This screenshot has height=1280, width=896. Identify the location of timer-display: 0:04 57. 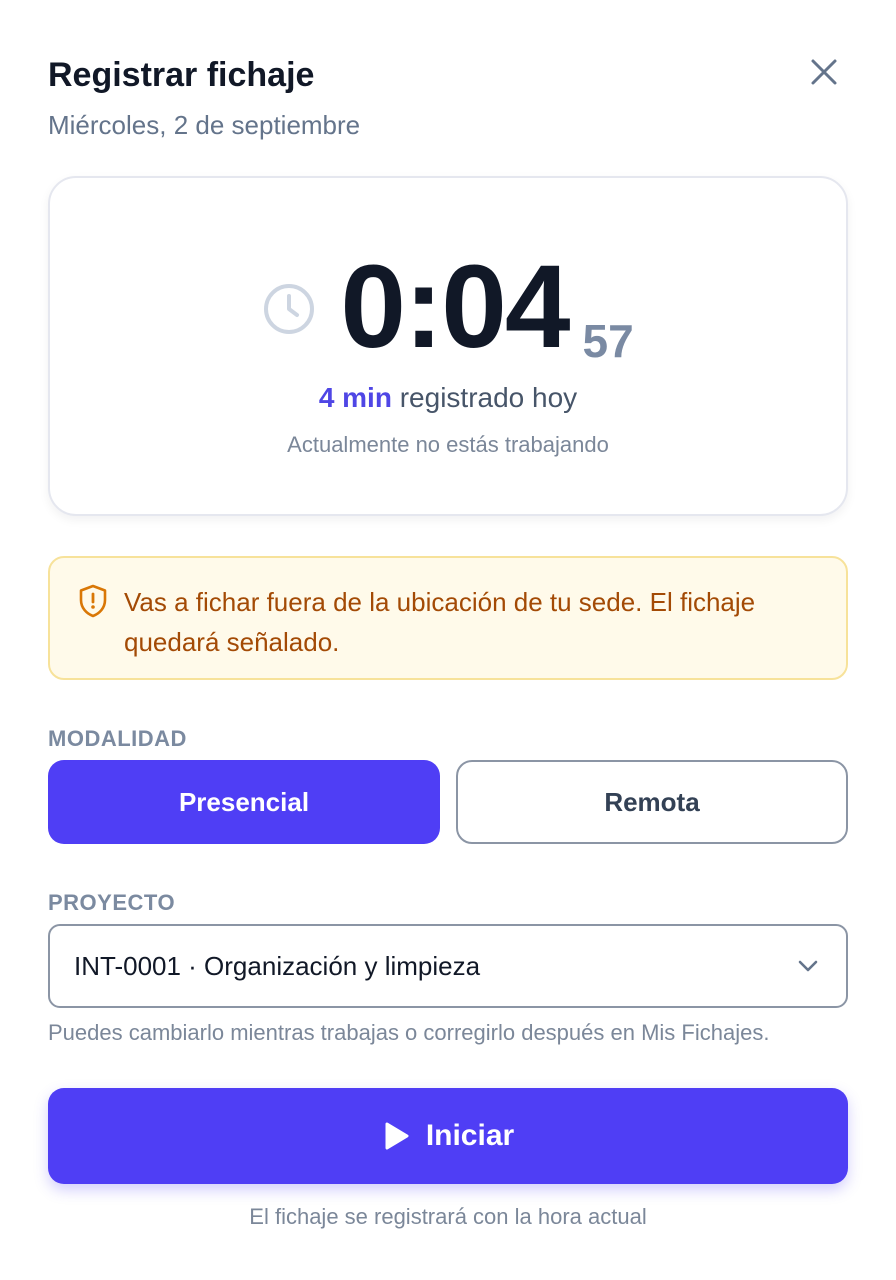
(448, 307).